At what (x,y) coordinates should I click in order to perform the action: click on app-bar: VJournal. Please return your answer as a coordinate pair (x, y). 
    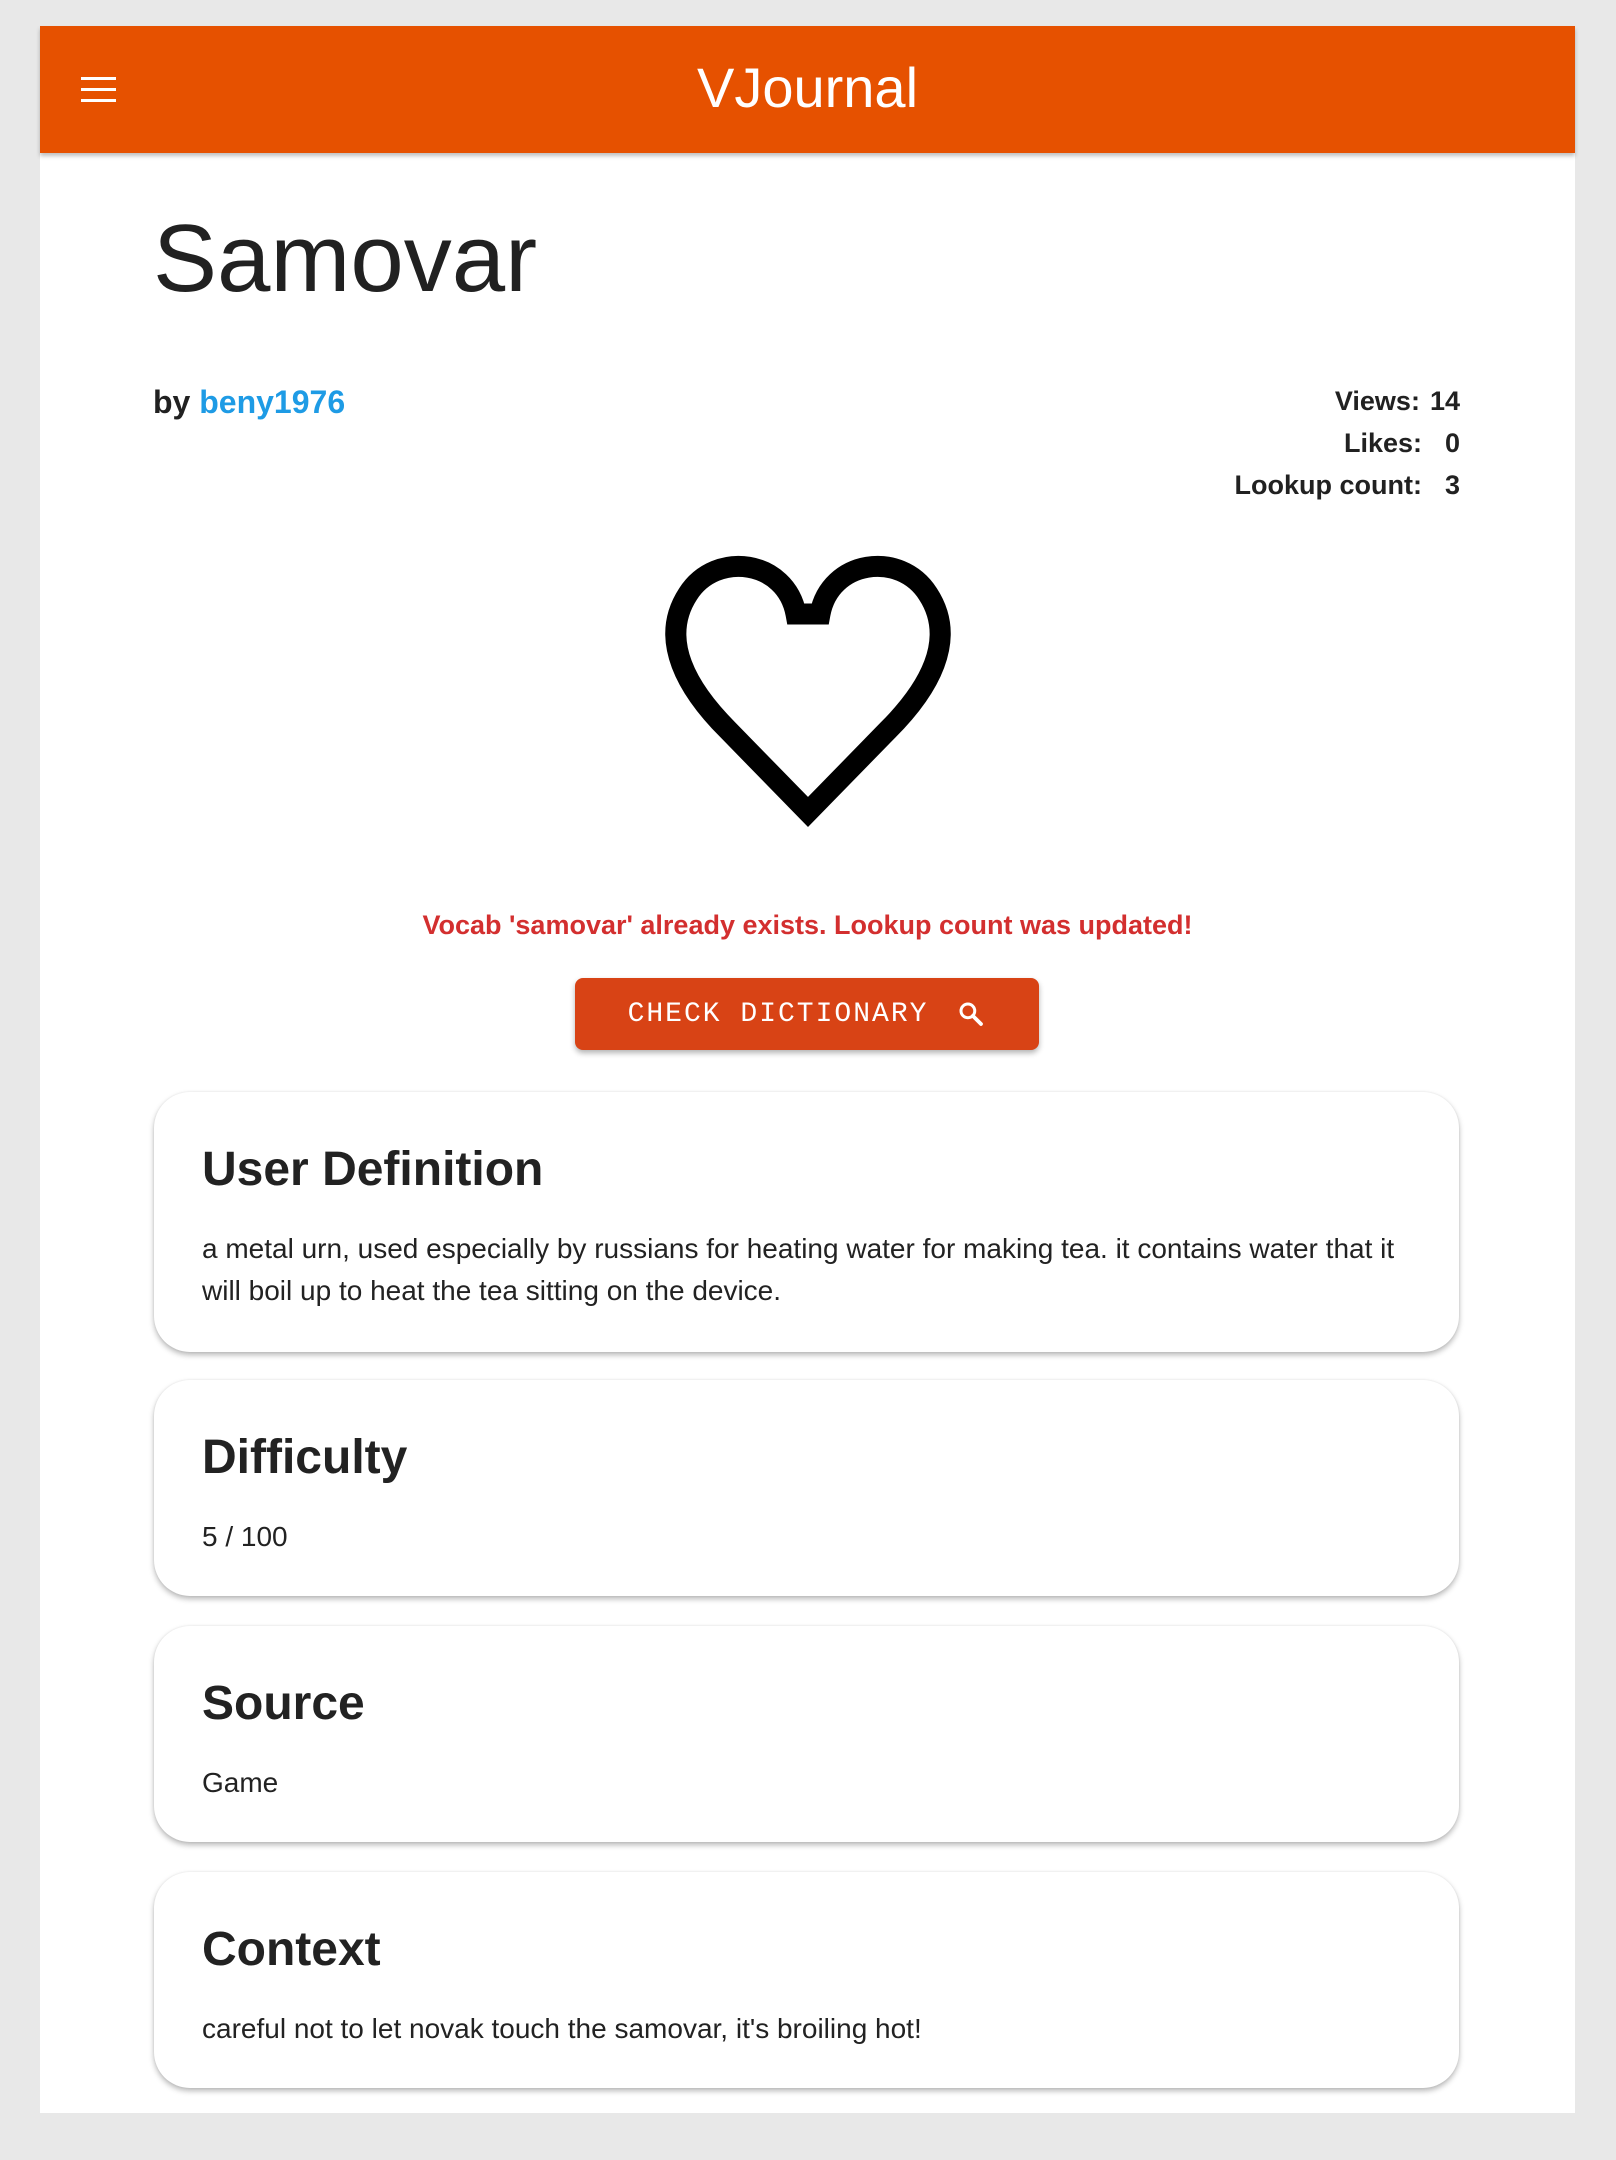
    Looking at the image, I should click on (807, 89).